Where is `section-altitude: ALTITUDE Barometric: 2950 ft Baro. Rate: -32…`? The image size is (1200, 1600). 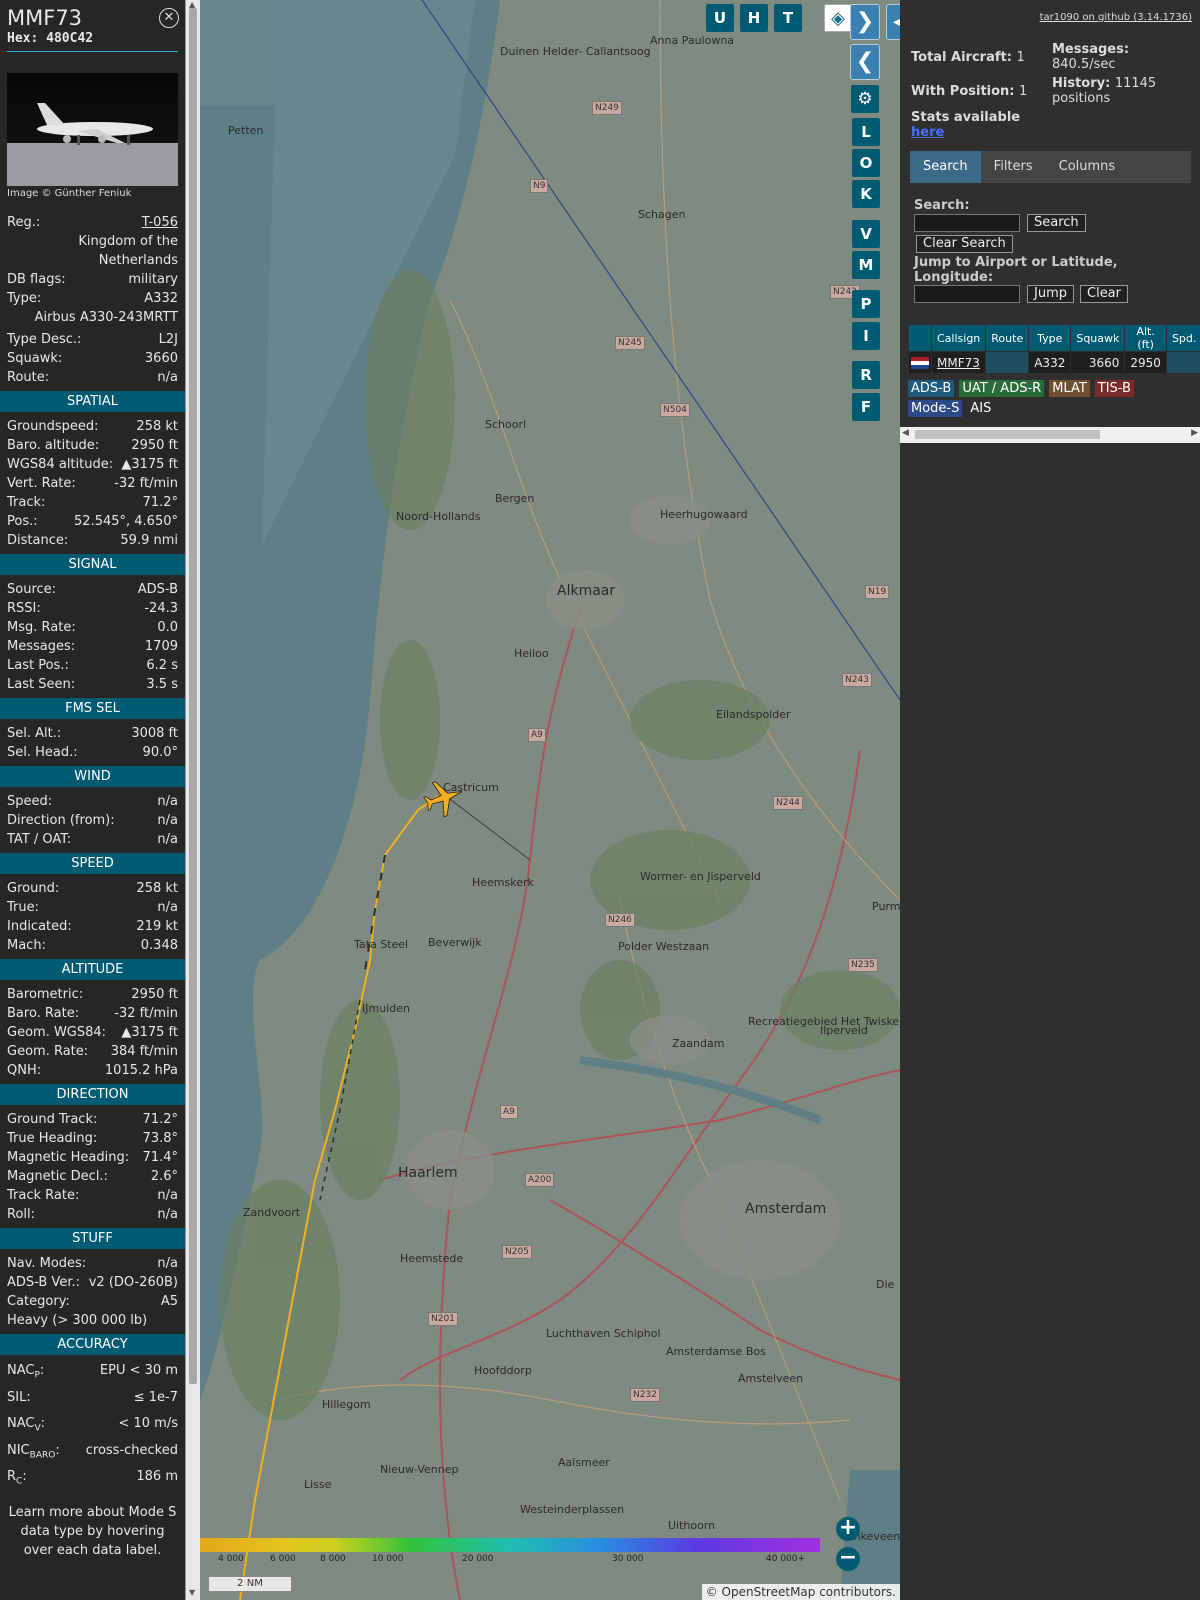 section-altitude: ALTITUDE Barometric: 2950 ft Baro. Rate: -32… is located at coordinates (92, 1019).